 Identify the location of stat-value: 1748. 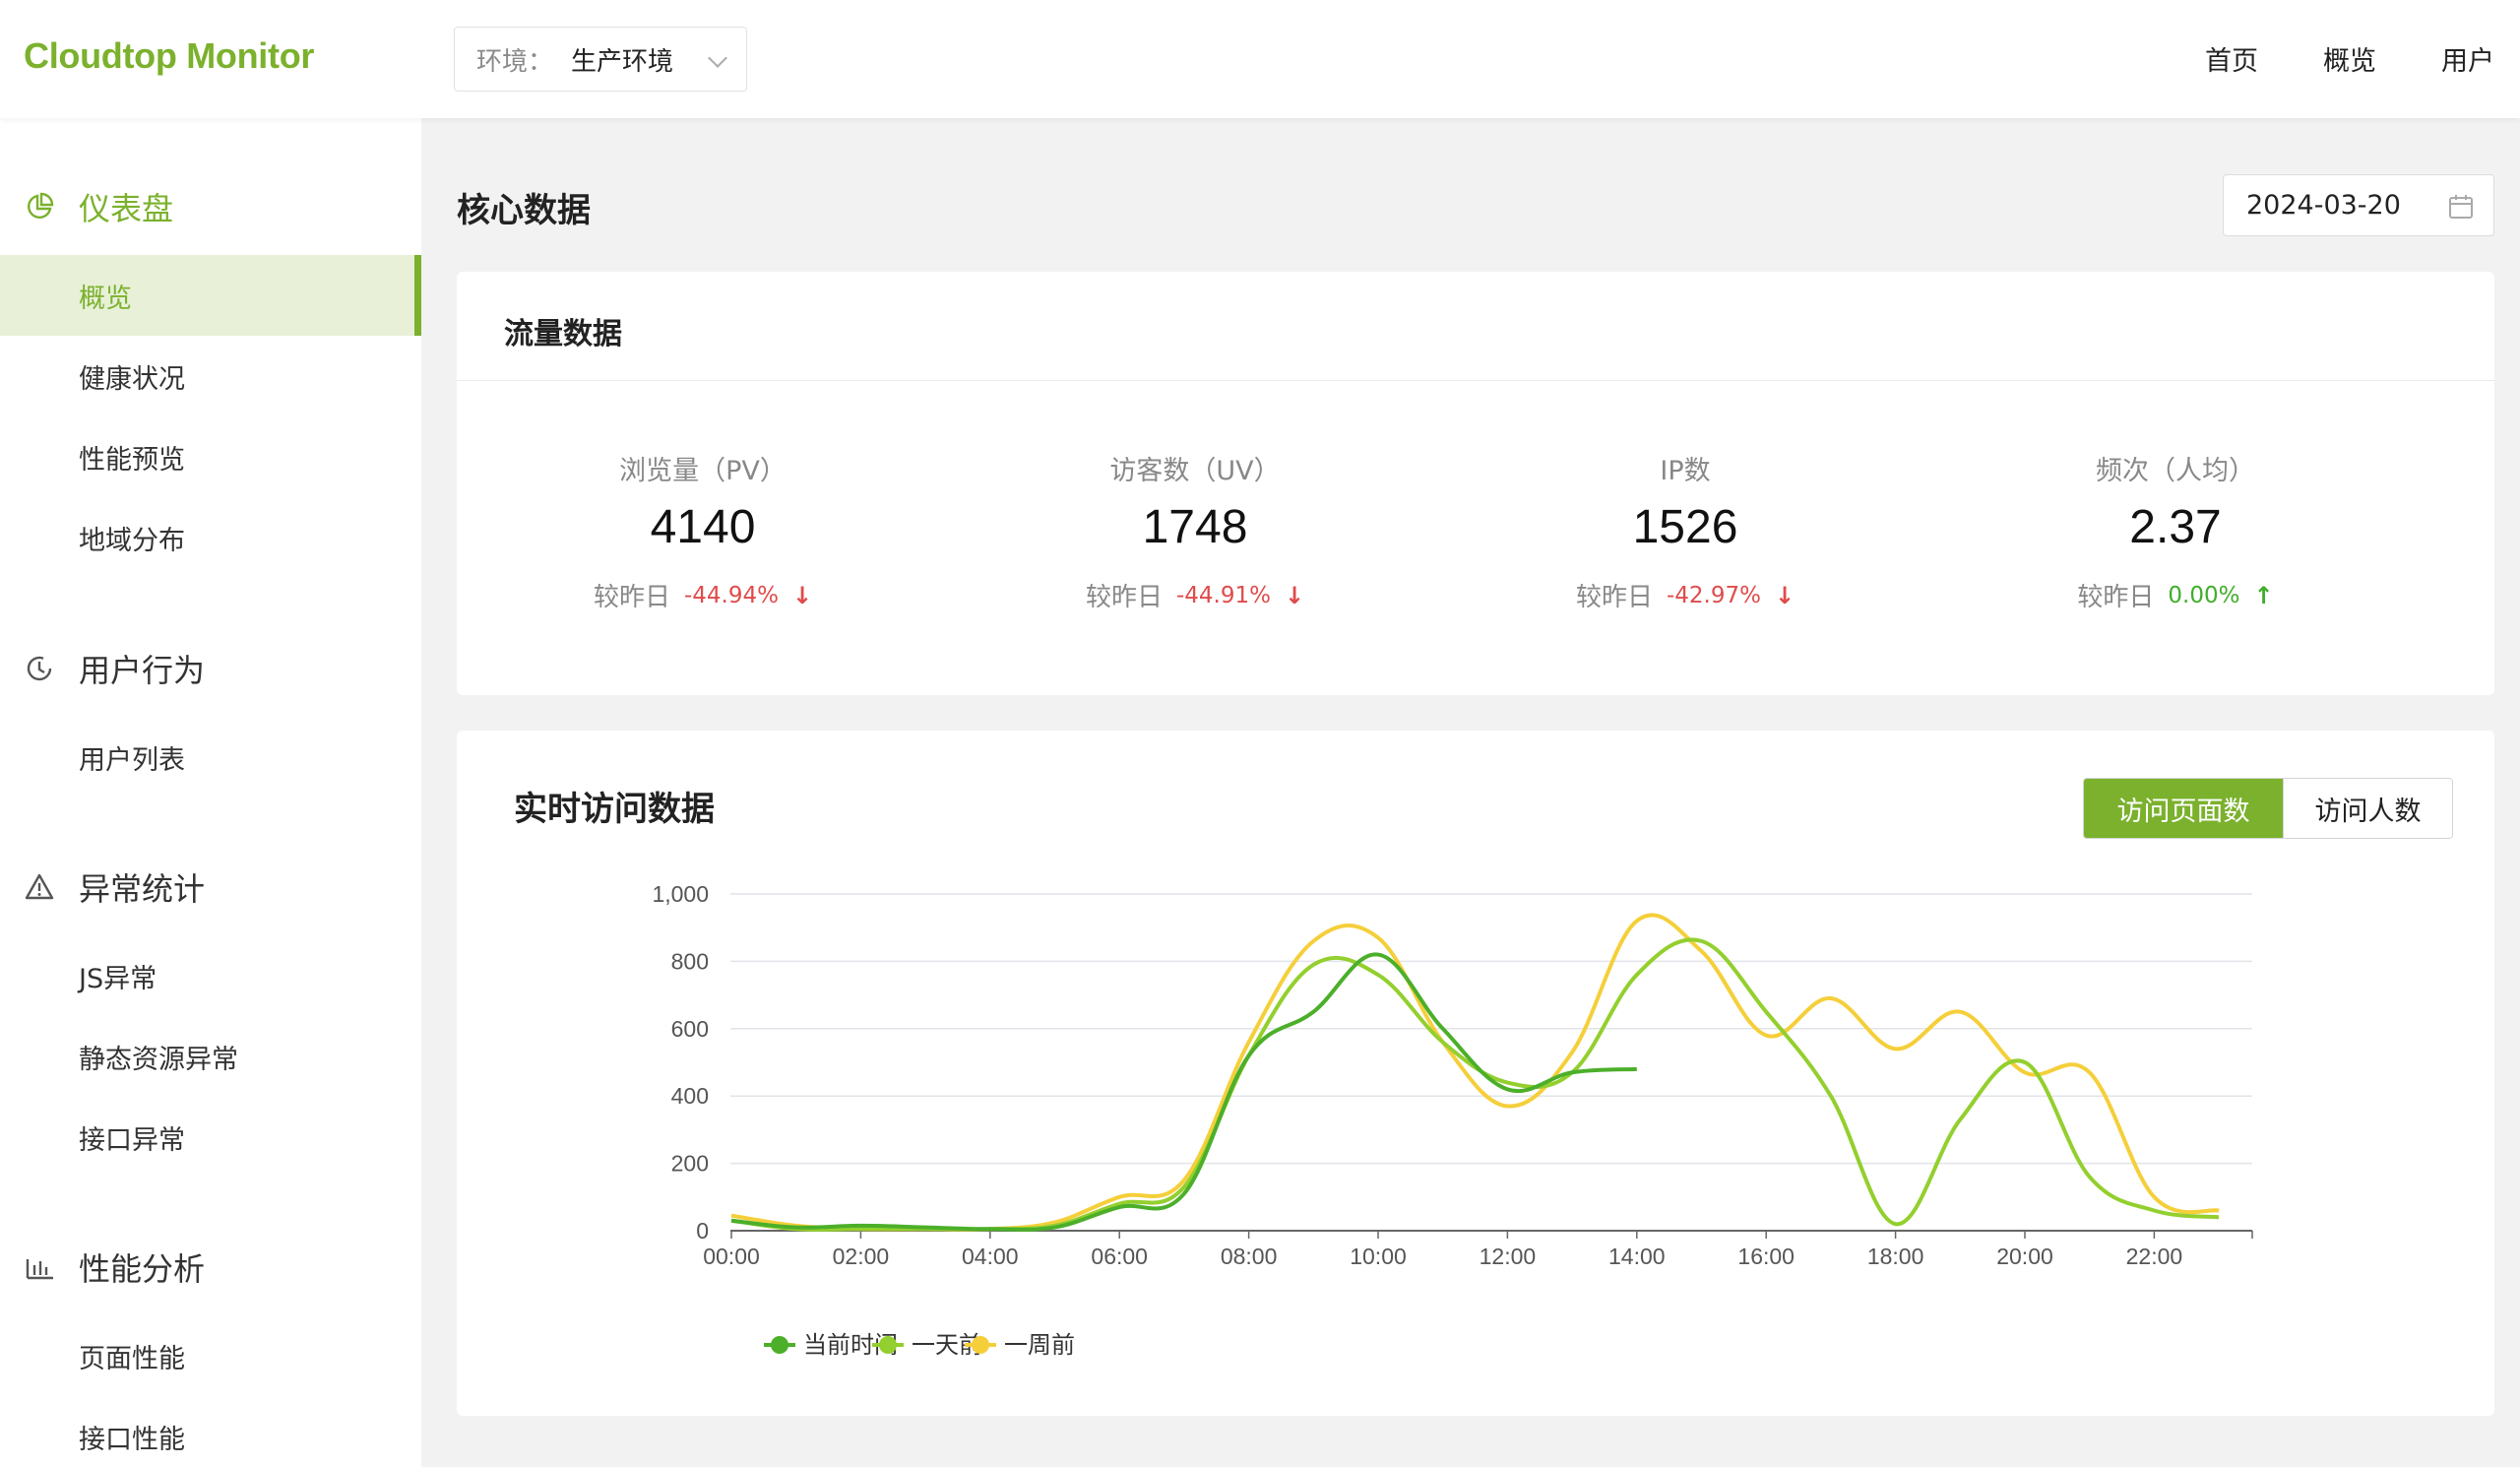
(1195, 527).